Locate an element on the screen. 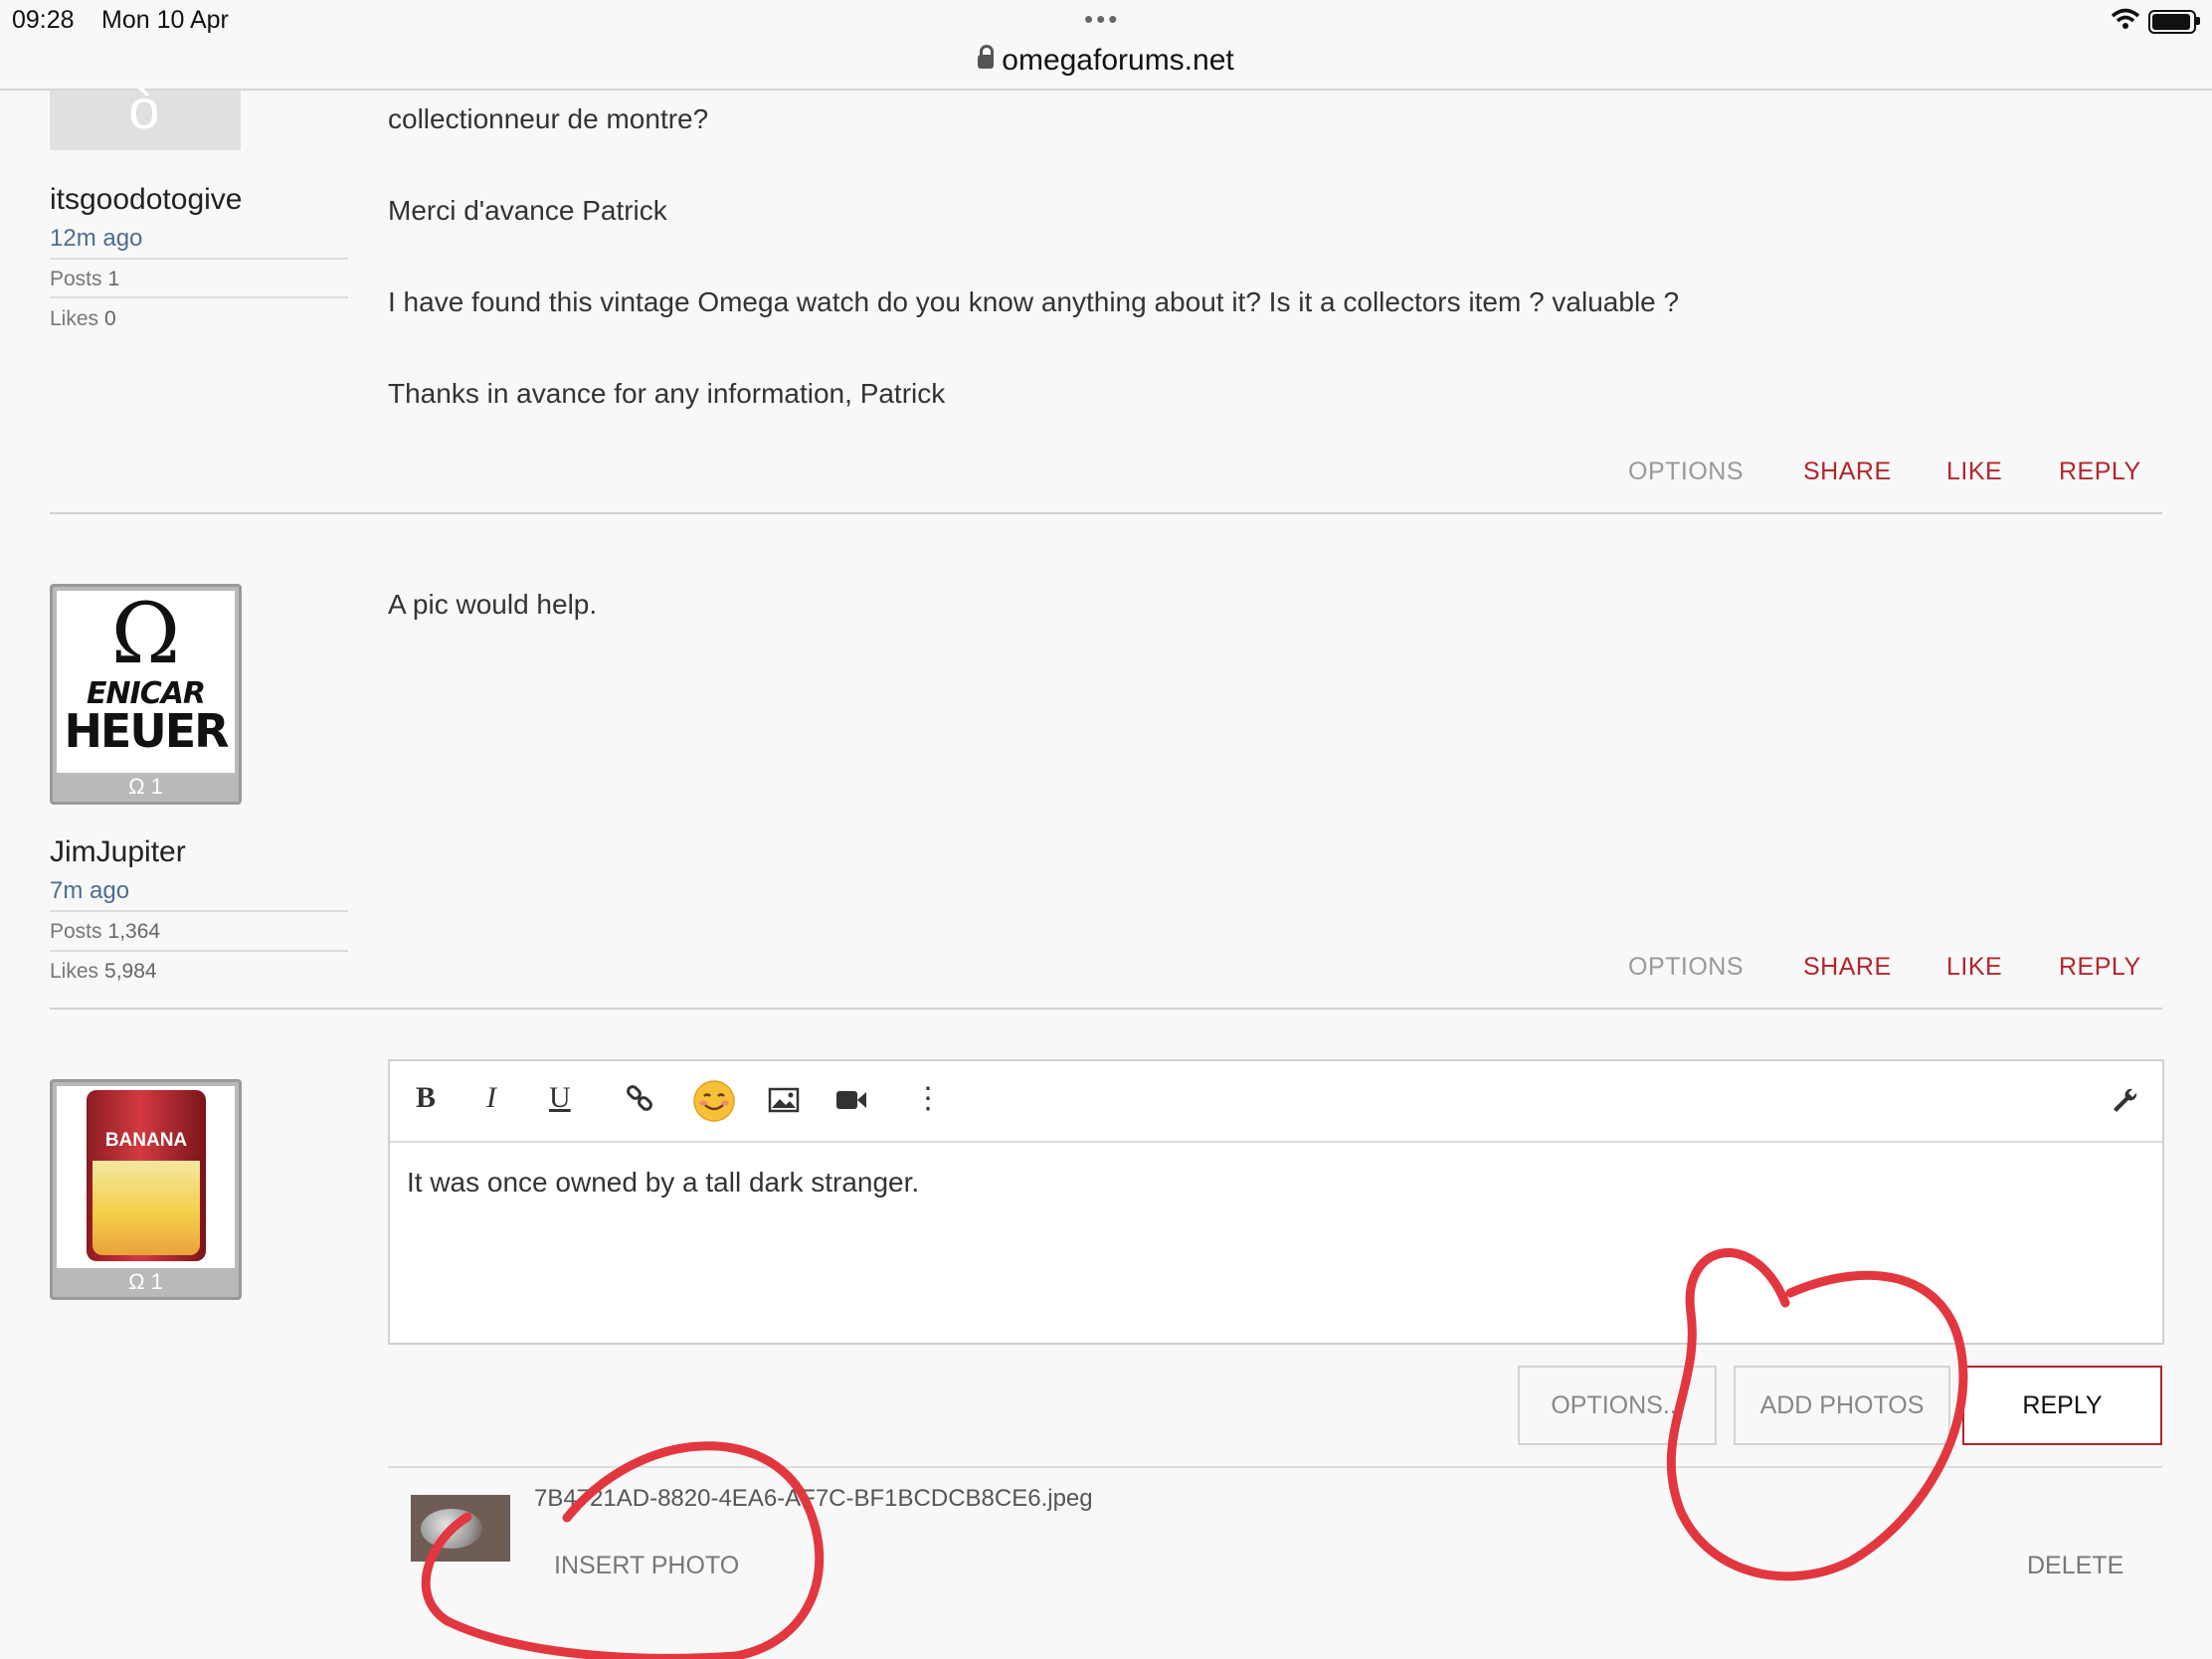 Image resolution: width=2212 pixels, height=1659 pixels. address-bar: omegaforums.net is located at coordinates (1106, 61).